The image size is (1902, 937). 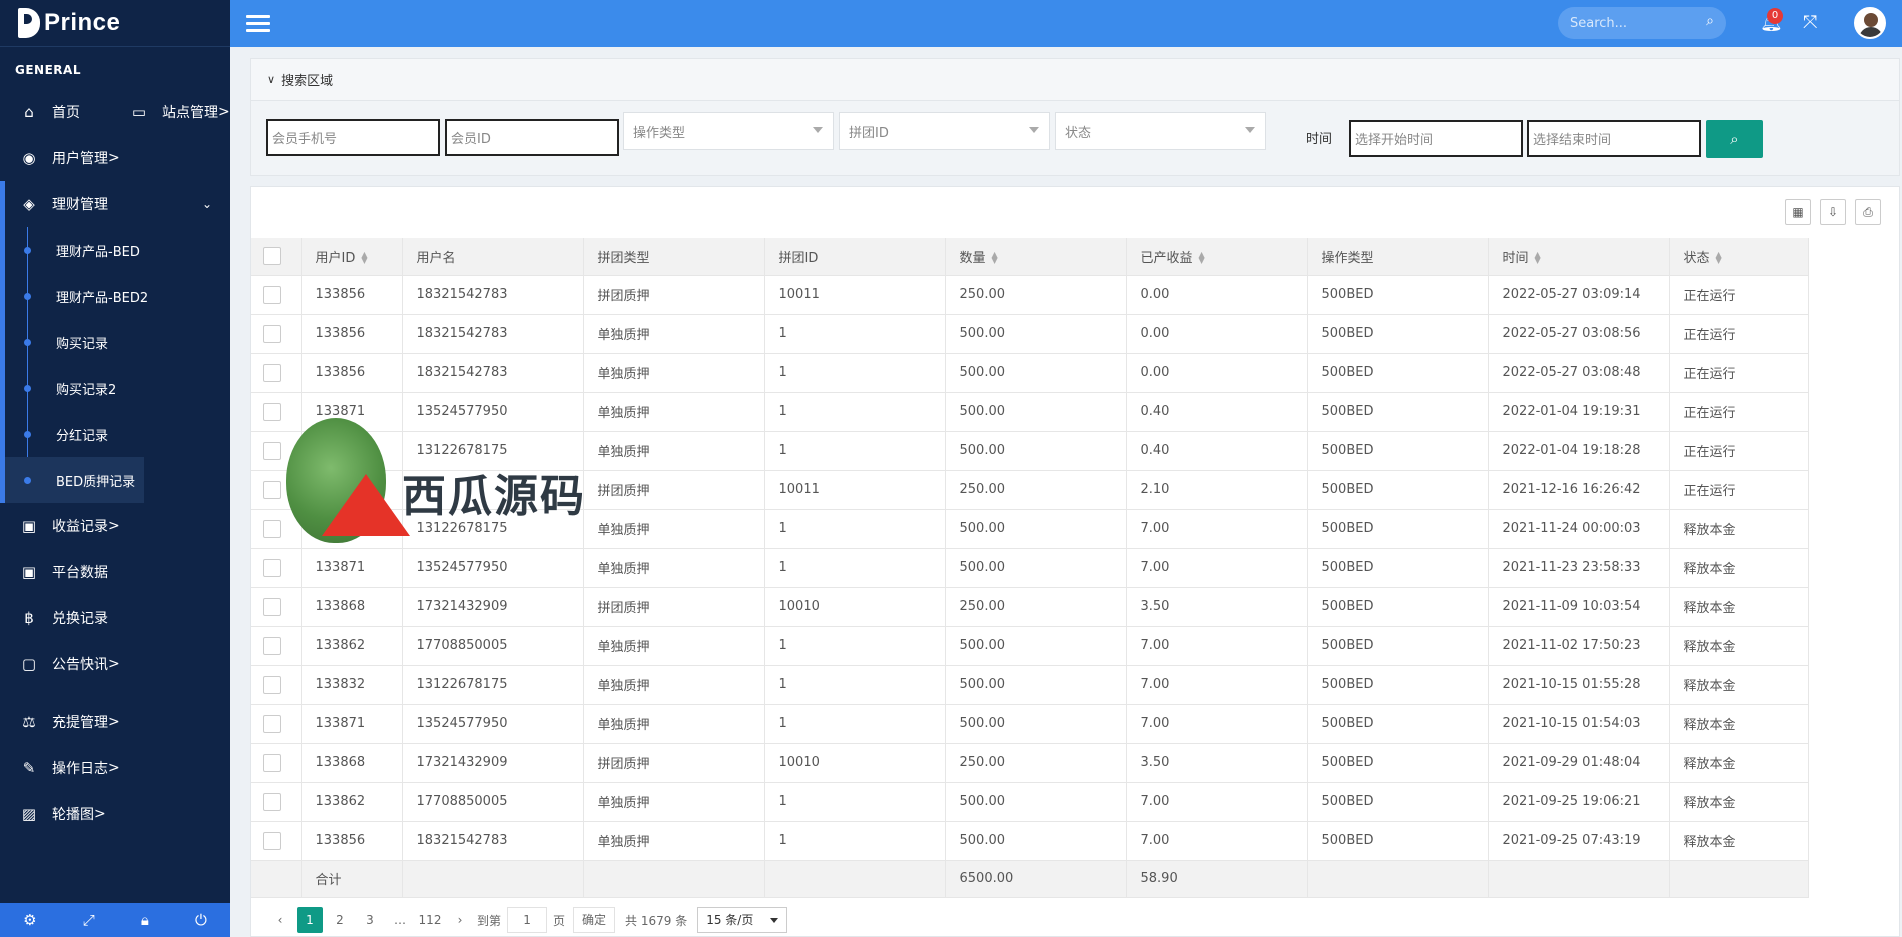 I want to click on goto-page-input: 1, so click(x=527, y=920).